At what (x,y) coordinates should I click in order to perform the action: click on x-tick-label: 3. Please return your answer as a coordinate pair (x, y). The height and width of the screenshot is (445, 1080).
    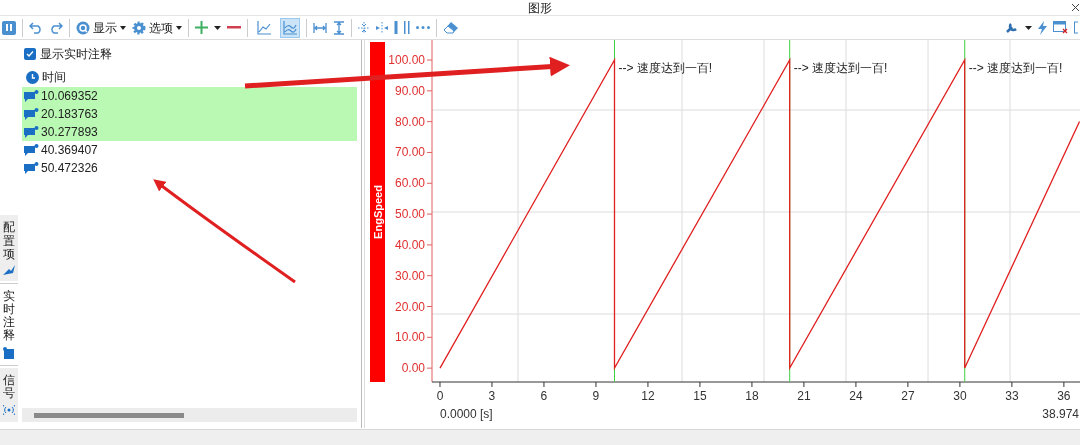
    Looking at the image, I should click on (492, 396).